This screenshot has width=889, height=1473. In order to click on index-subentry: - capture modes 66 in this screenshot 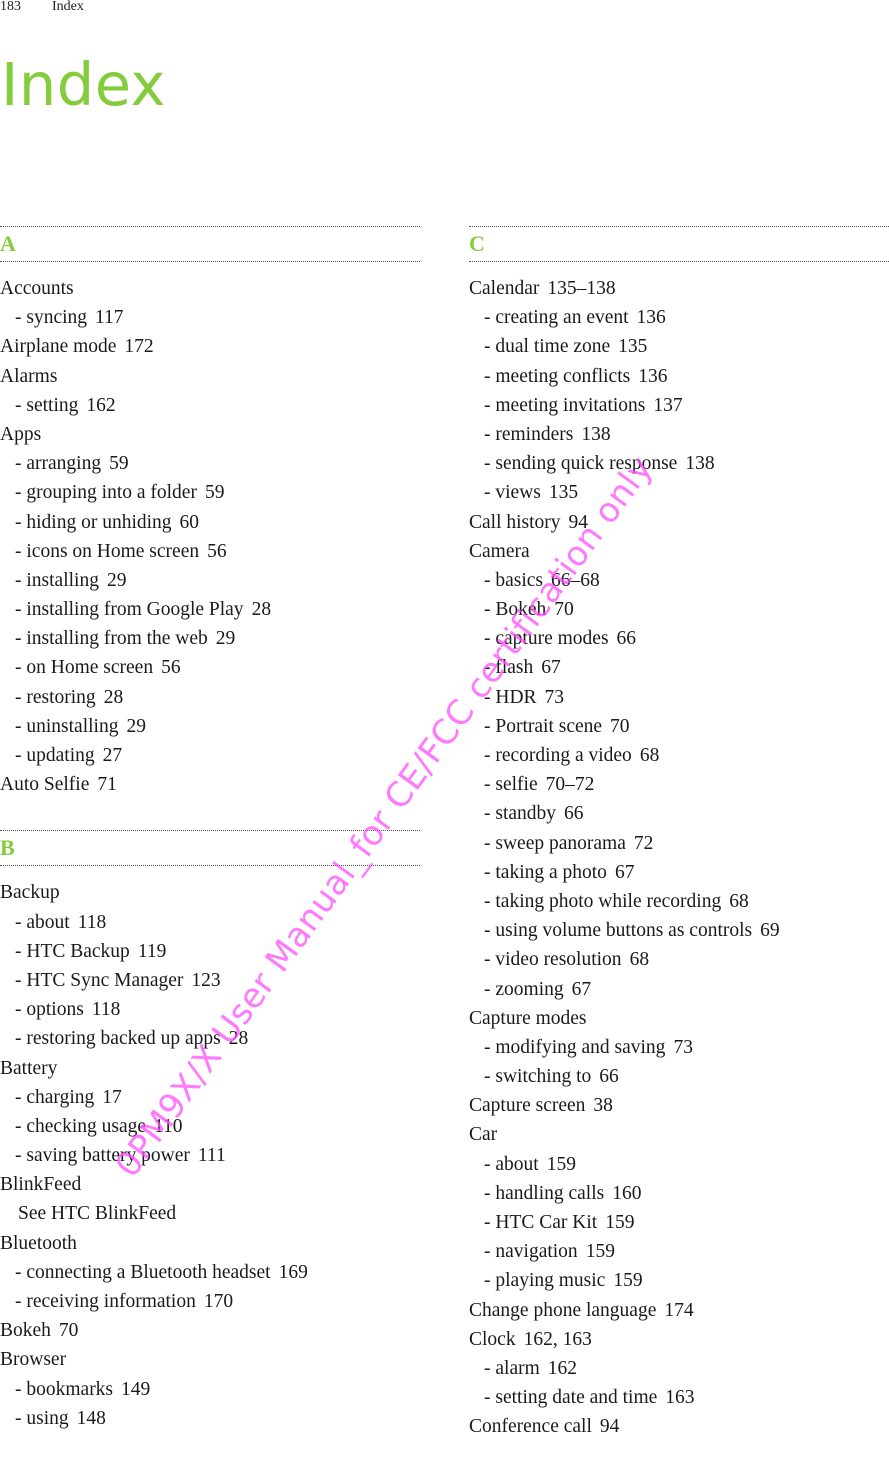, I will do `click(679, 638)`.